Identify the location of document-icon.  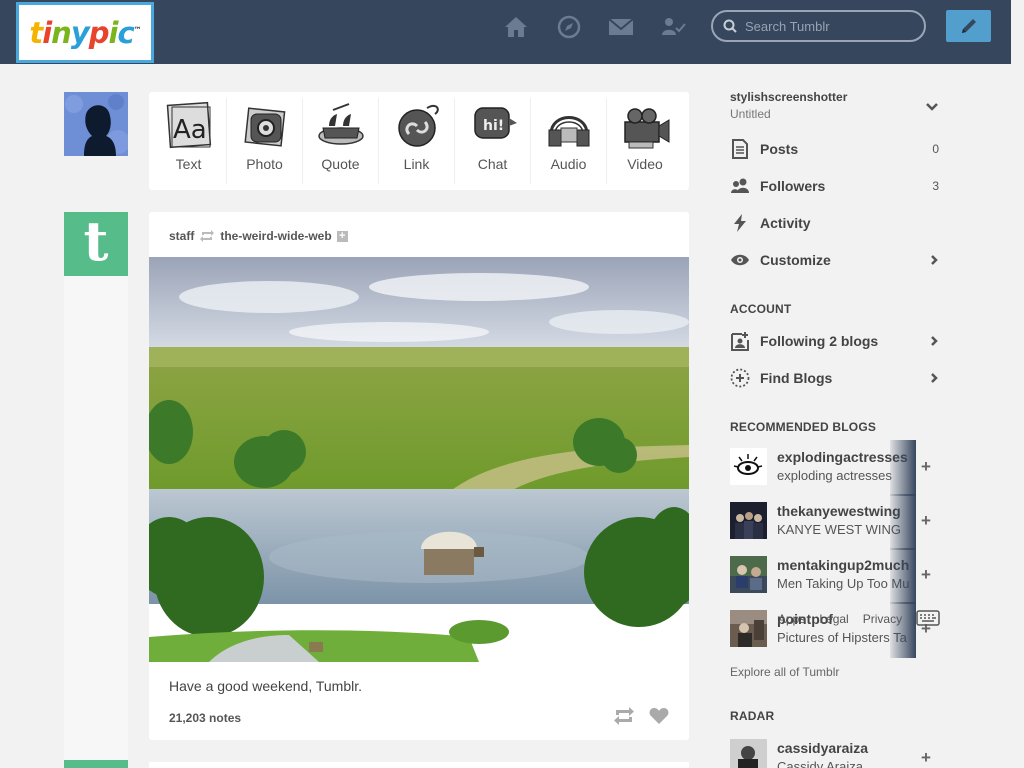
(740, 149).